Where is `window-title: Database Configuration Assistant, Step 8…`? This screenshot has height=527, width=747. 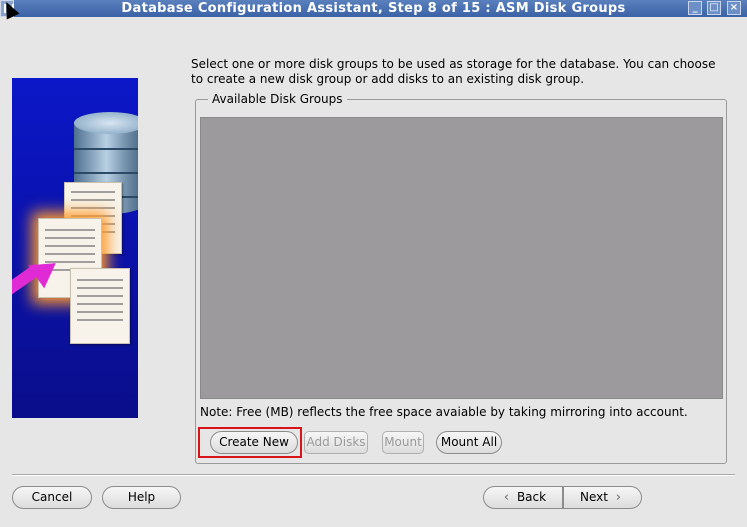
window-title: Database Configuration Assistant, Step 8… is located at coordinates (373, 8).